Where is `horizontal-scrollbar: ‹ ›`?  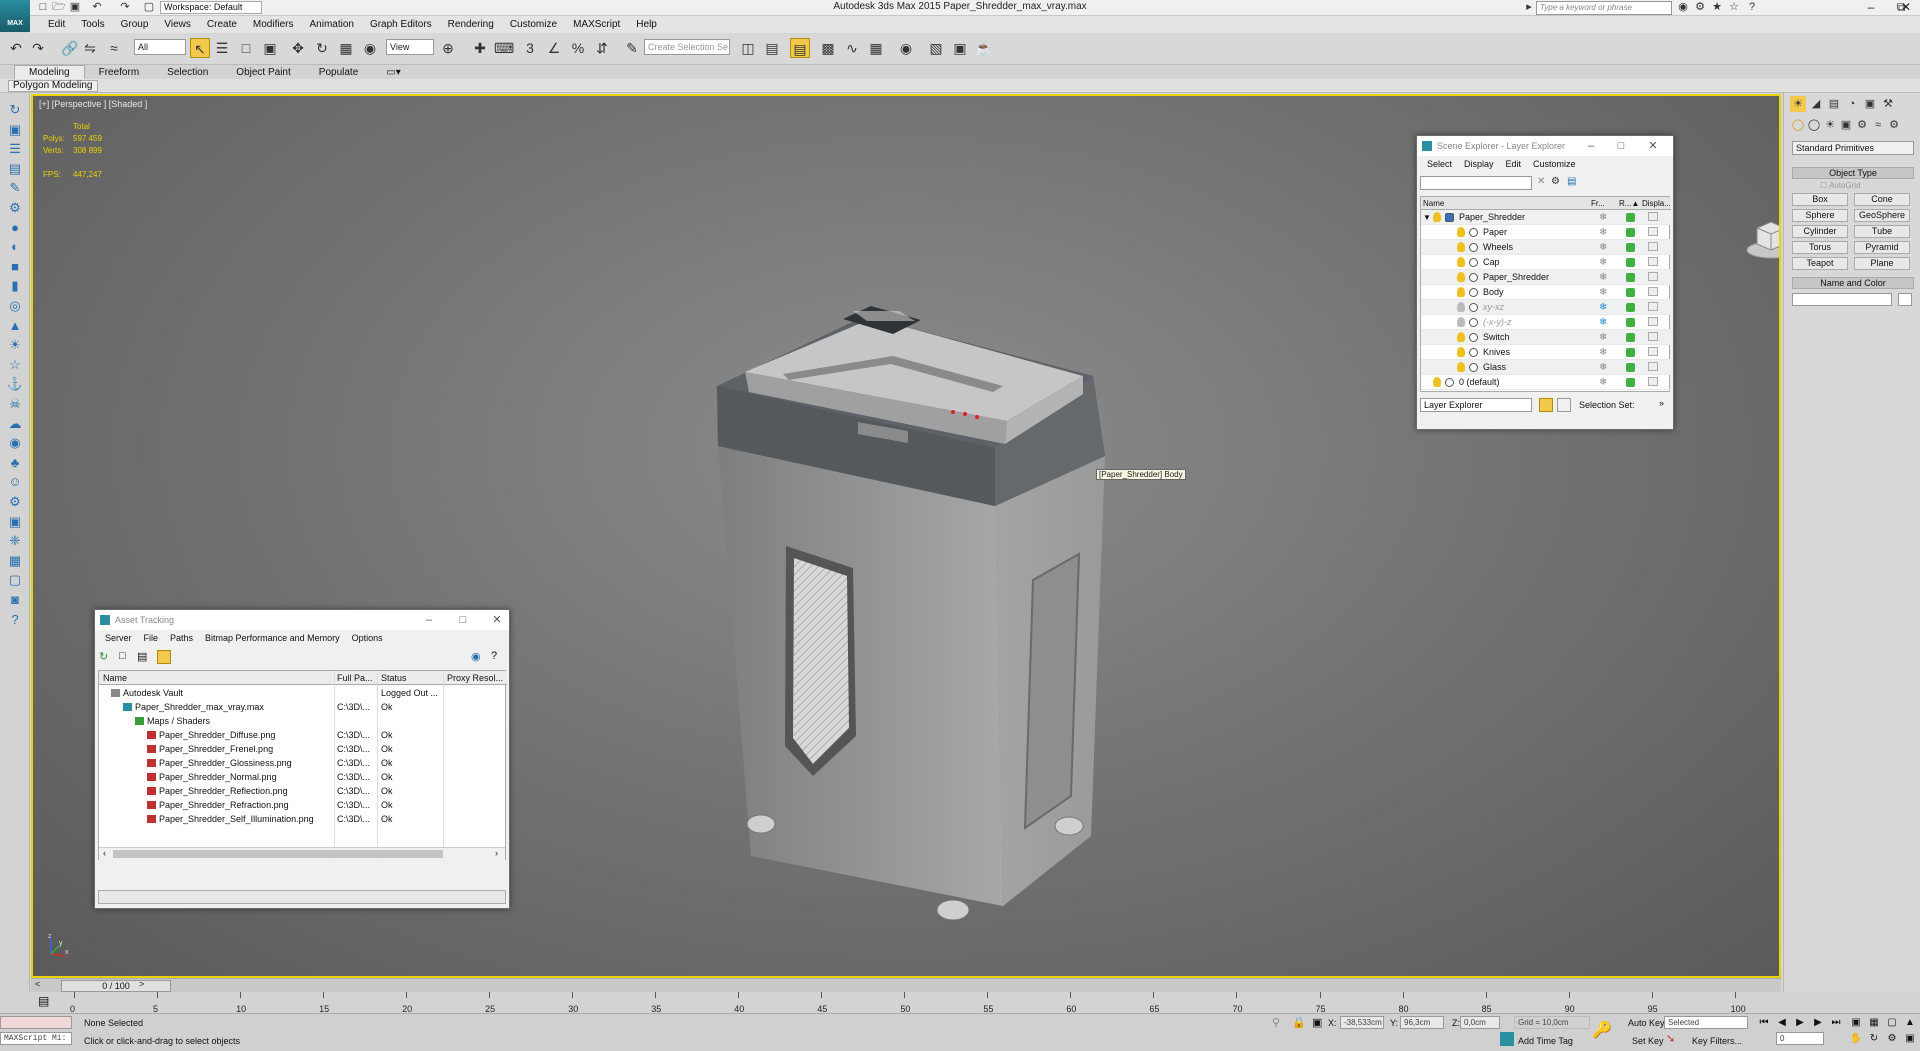
horizontal-scrollbar: ‹ › is located at coordinates (302, 853).